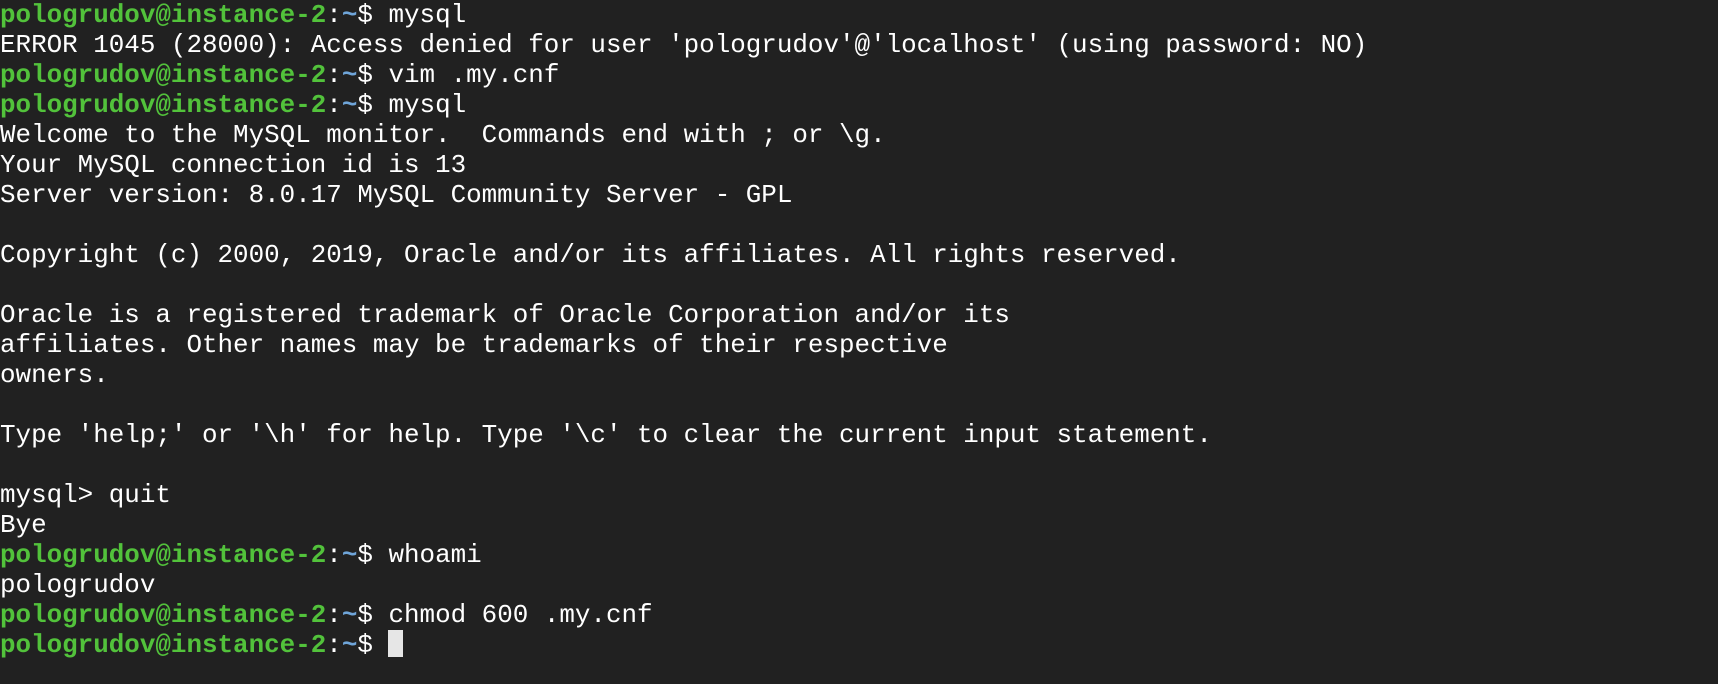 The height and width of the screenshot is (684, 1718). I want to click on prompt-line: pologrudov@instance-2:~$, so click(859, 645).